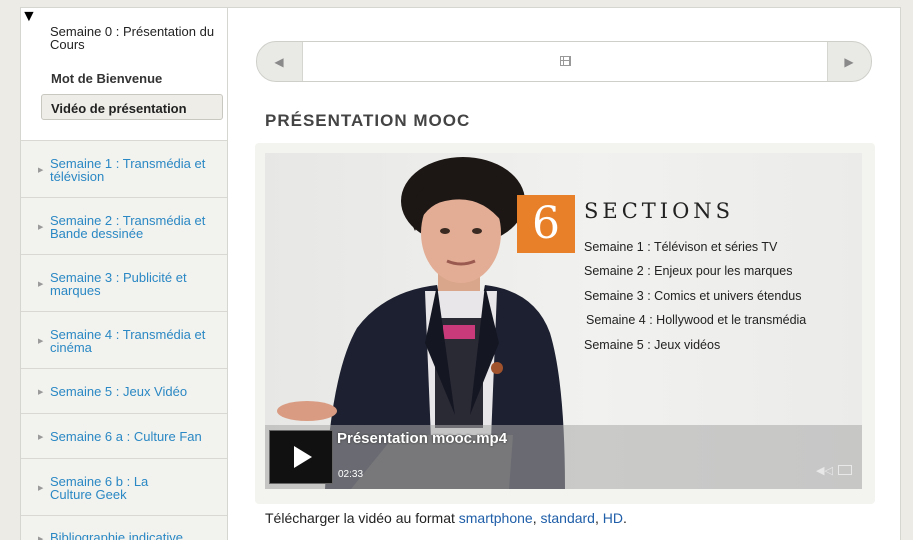 Image resolution: width=913 pixels, height=540 pixels. I want to click on sidebar-item-mot-de-bienvenue: Mot de Bienvenue, so click(106, 78).